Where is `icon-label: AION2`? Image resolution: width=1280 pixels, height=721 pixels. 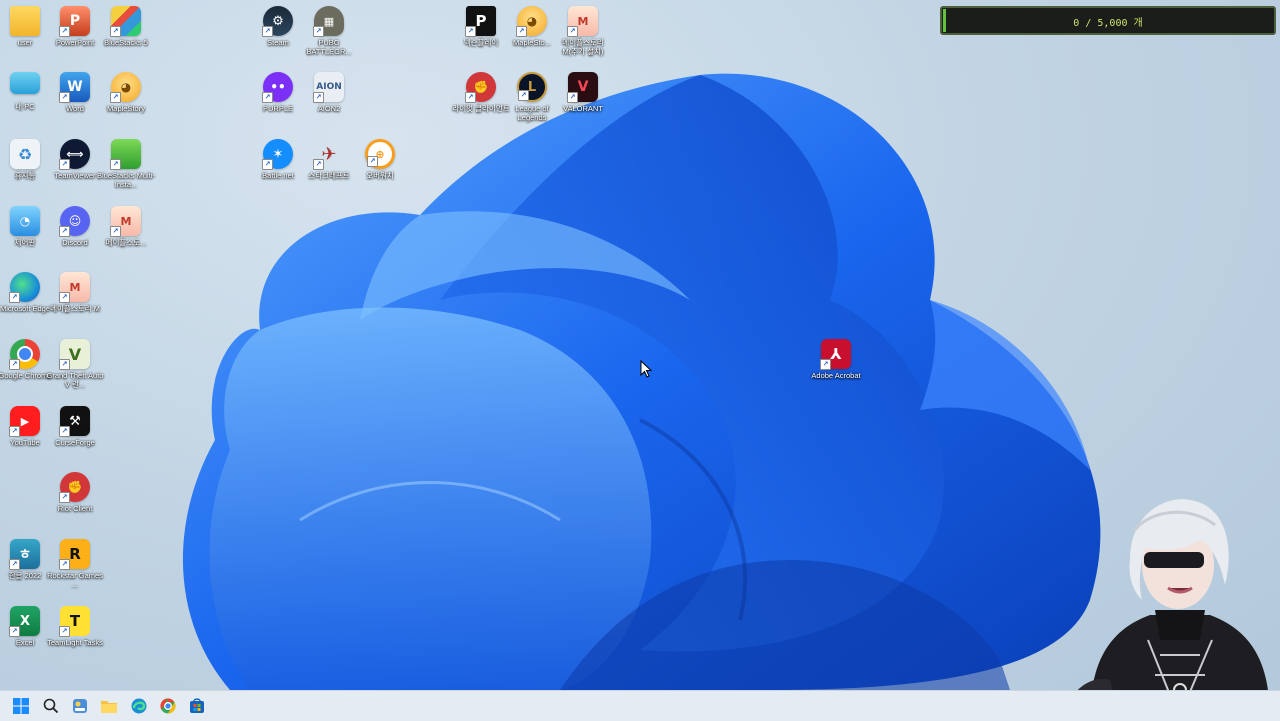 icon-label: AION2 is located at coordinates (329, 108).